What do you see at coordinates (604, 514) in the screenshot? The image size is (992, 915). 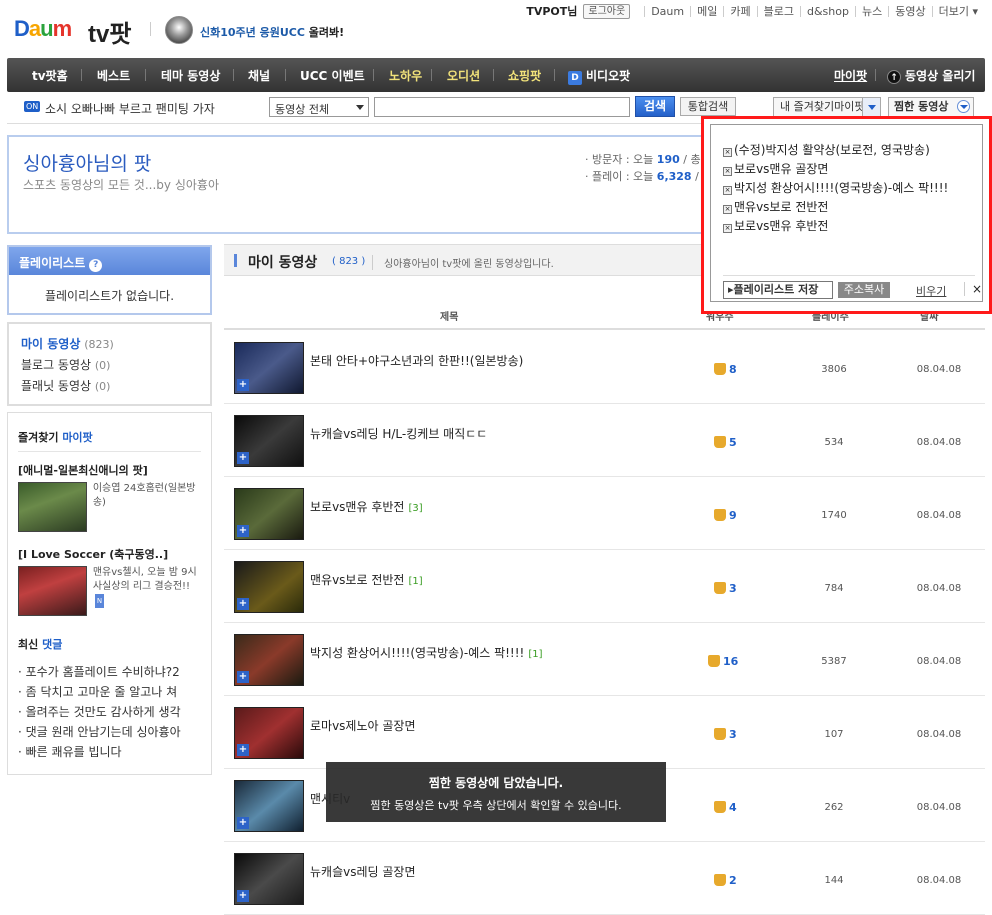 I see `table-row: + 보로vs맨유 후반전 [3] 9 1740 08.04.08` at bounding box center [604, 514].